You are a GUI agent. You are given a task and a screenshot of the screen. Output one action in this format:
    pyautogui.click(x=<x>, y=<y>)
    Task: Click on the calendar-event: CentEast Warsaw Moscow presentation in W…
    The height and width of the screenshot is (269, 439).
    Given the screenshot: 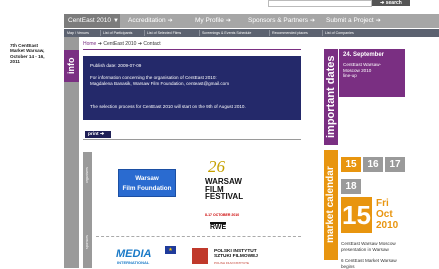 What is the action you would take?
    pyautogui.click(x=374, y=246)
    